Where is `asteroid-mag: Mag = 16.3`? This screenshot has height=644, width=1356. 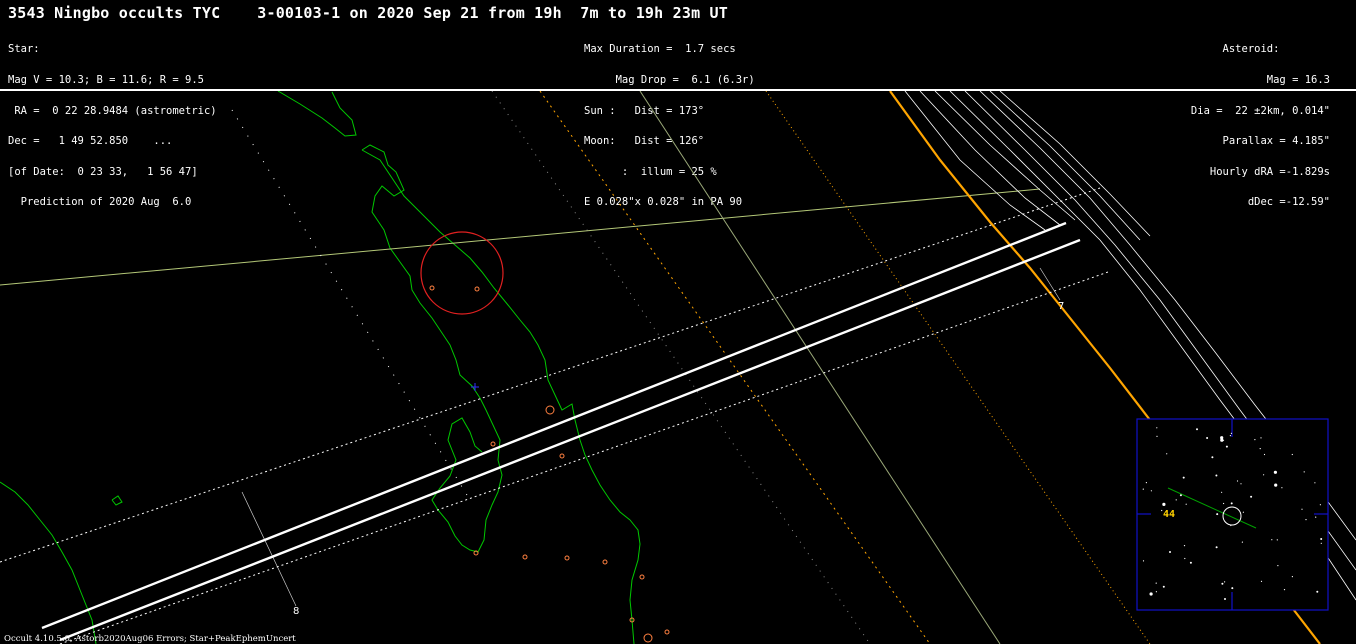
asteroid-mag: Mag = 16.3 is located at coordinates (1298, 80).